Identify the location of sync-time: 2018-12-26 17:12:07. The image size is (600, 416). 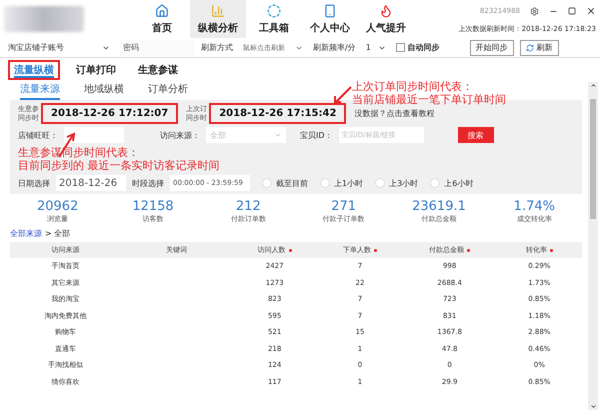
(109, 113).